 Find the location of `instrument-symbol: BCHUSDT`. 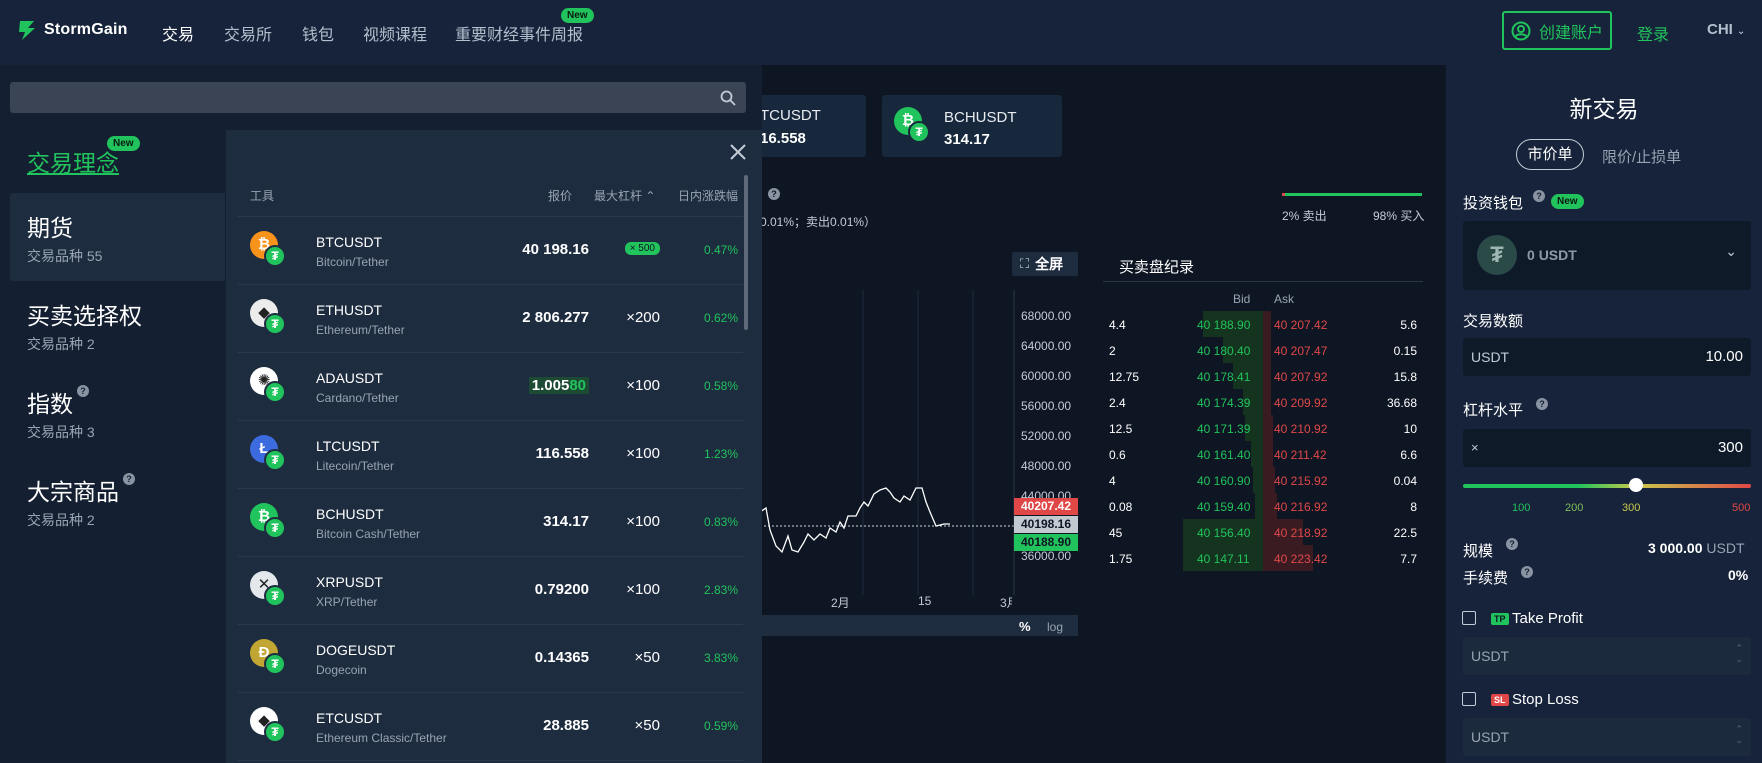

instrument-symbol: BCHUSDT is located at coordinates (350, 514).